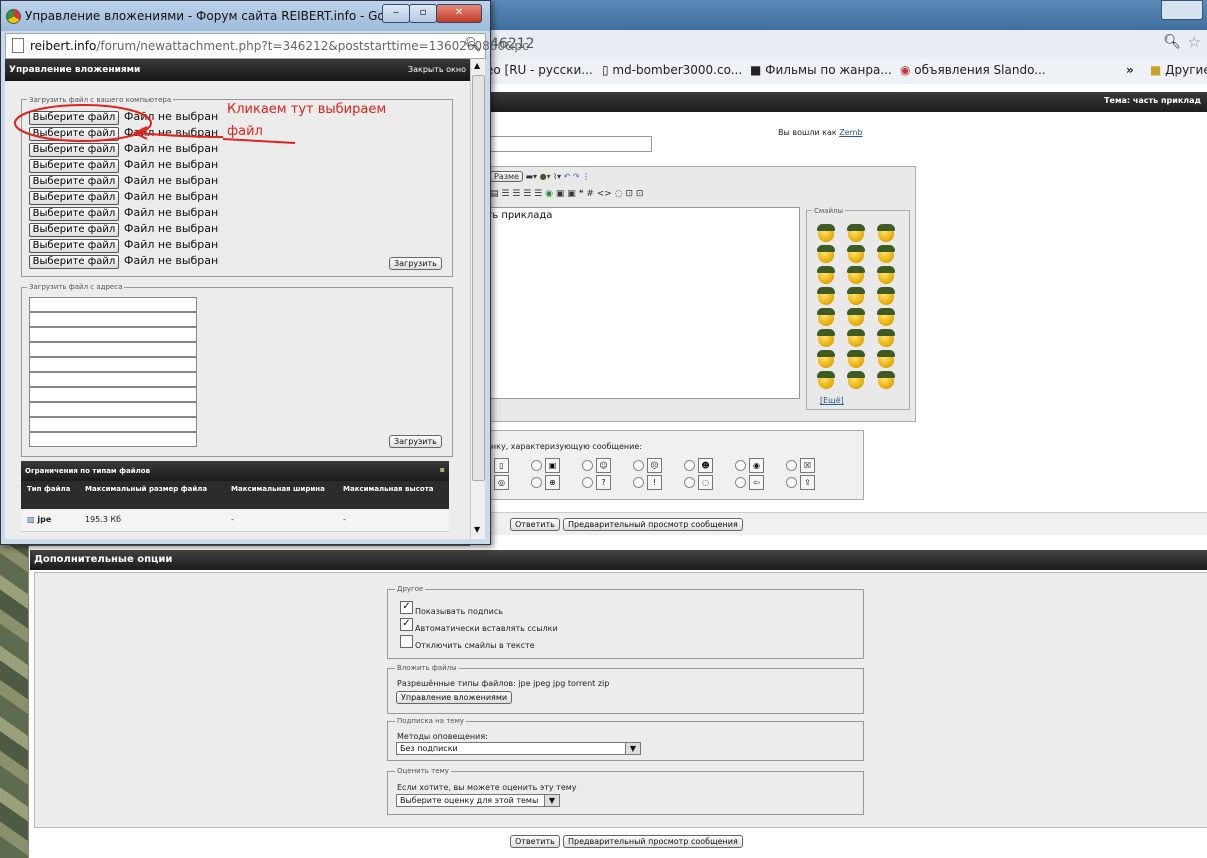 This screenshot has height=858, width=1207. What do you see at coordinates (415, 263) in the screenshot?
I see `upload-button: Загрузить` at bounding box center [415, 263].